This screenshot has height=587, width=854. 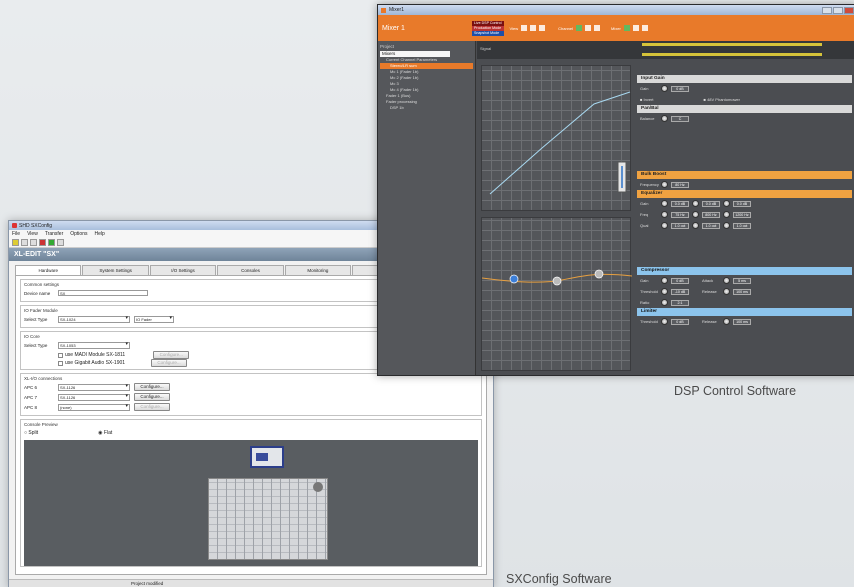 I want to click on minimize-icon, so click(x=827, y=10).